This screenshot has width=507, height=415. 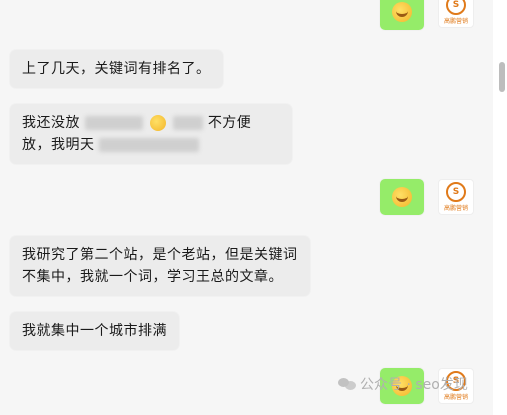 I want to click on message-text: 我研究了第二个站，是个老站，但是关键词, so click(x=160, y=255).